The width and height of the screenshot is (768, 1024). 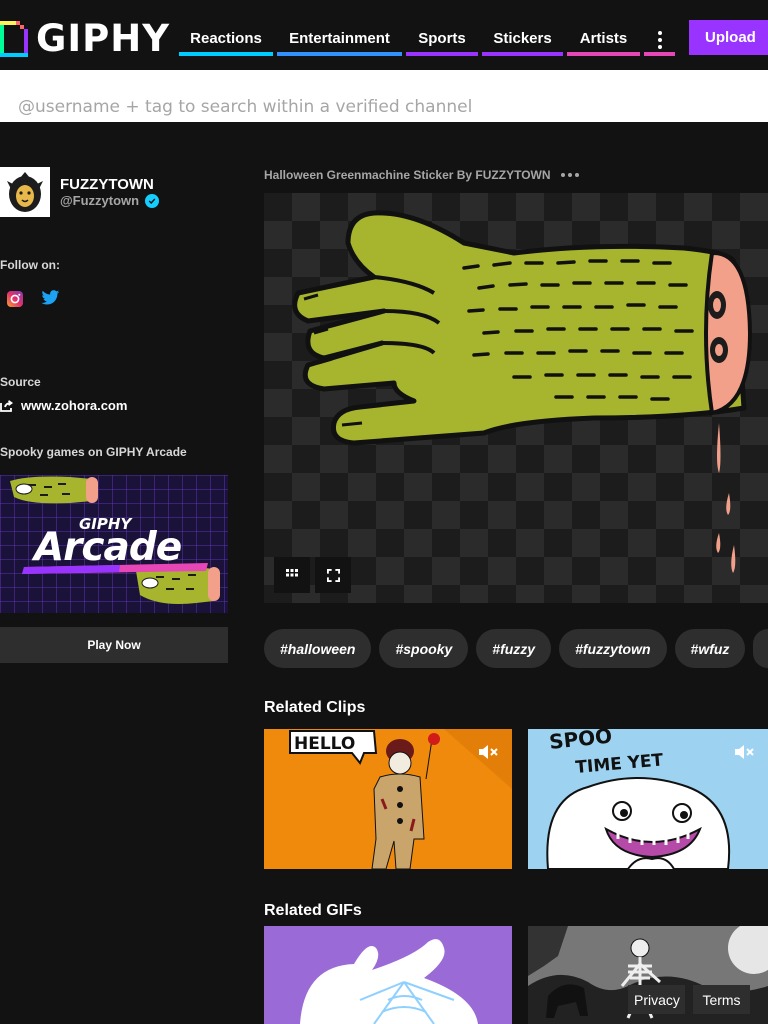 I want to click on source-label: Source, so click(x=20, y=382).